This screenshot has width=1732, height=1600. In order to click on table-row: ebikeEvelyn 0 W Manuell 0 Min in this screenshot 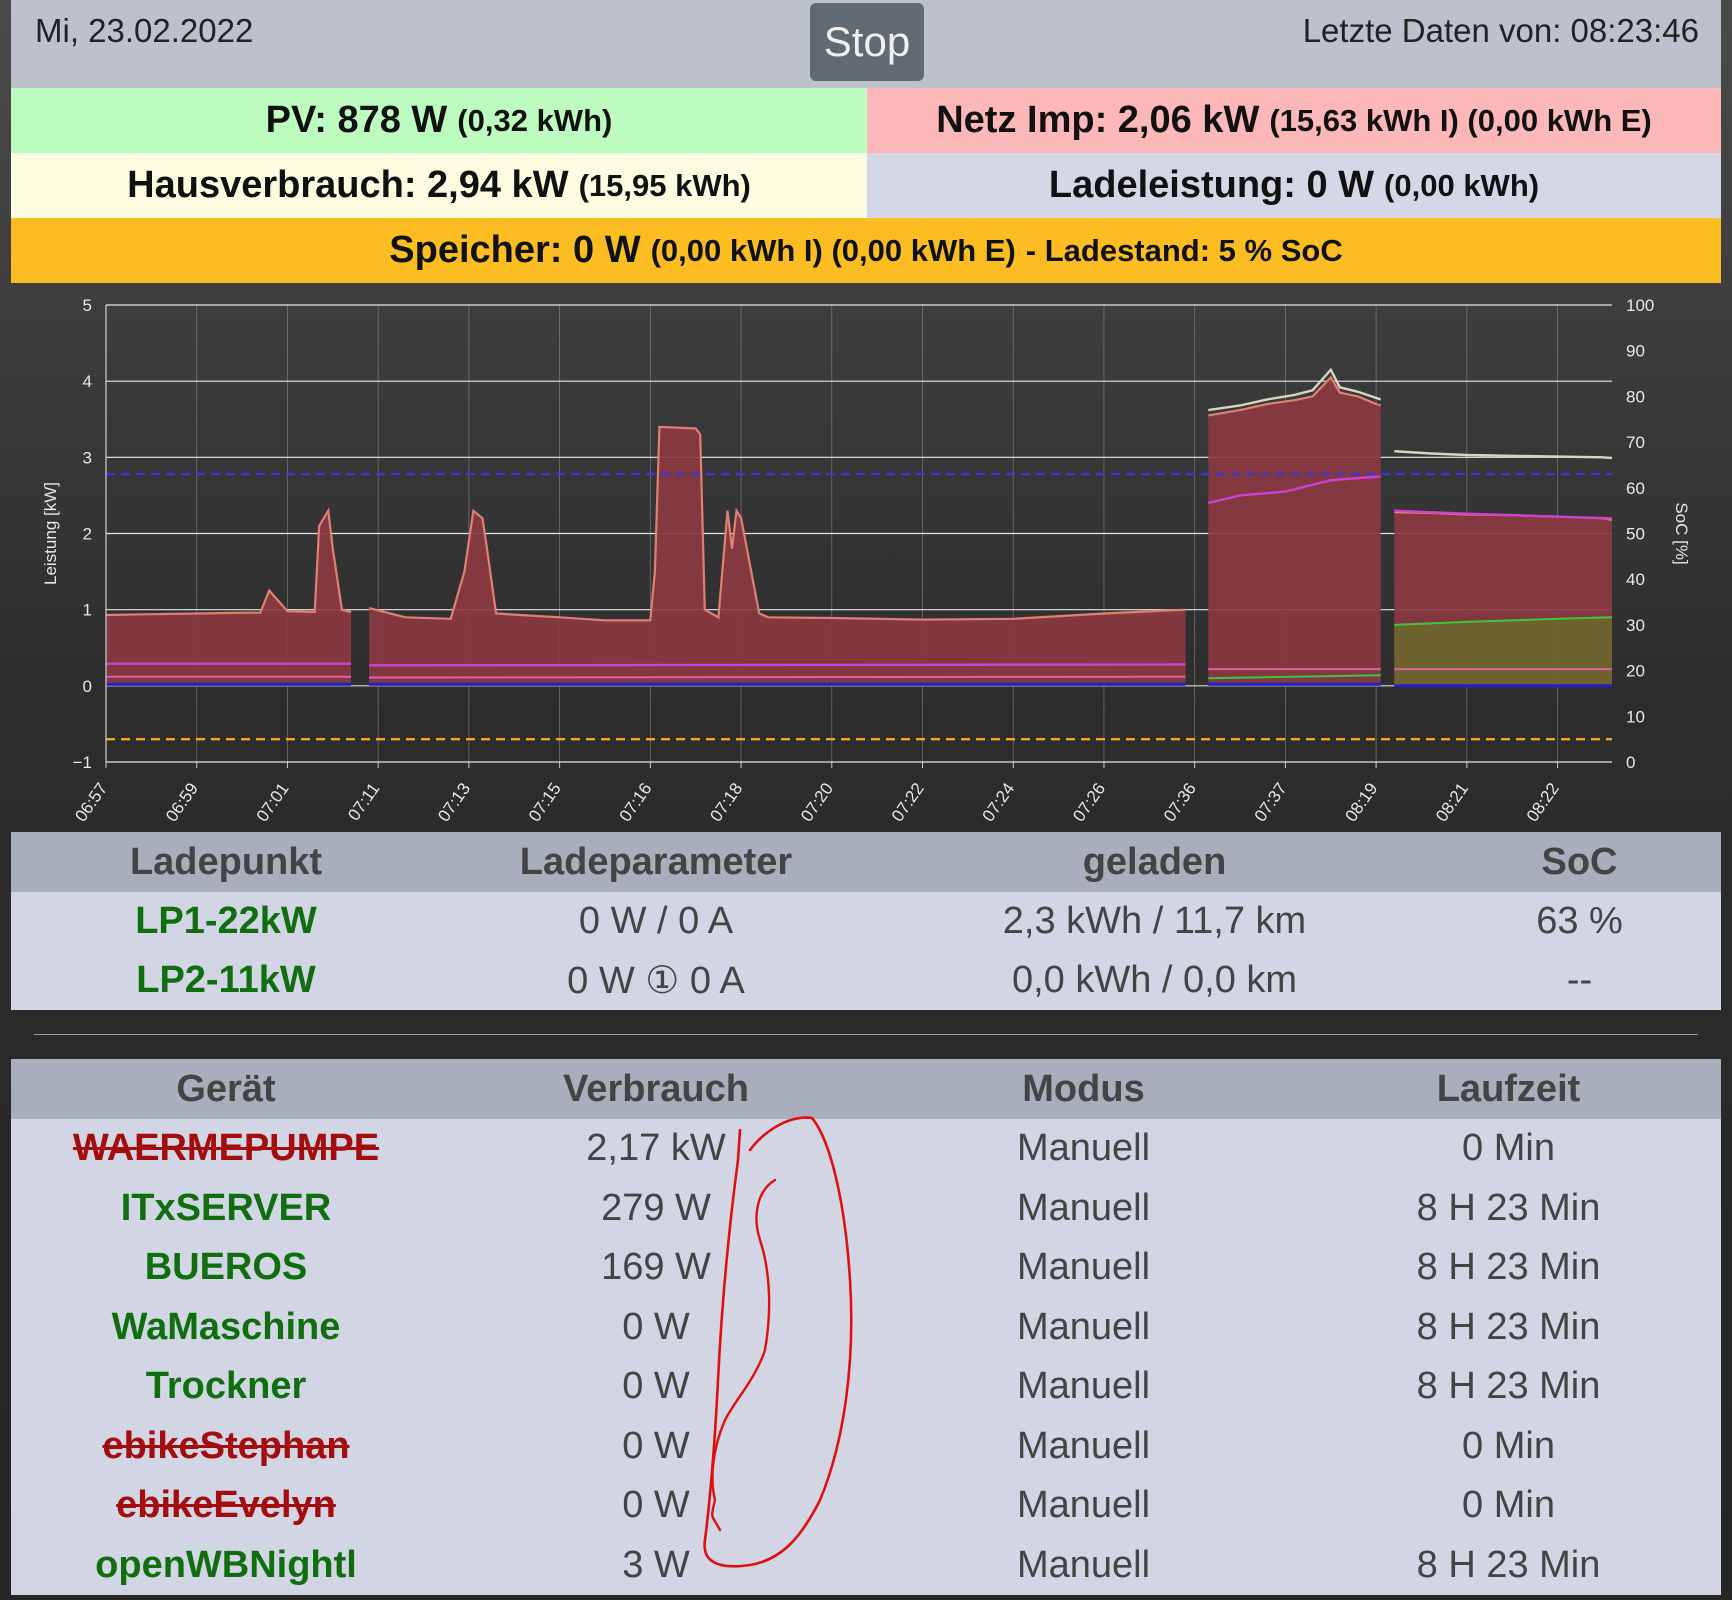, I will do `click(866, 1506)`.